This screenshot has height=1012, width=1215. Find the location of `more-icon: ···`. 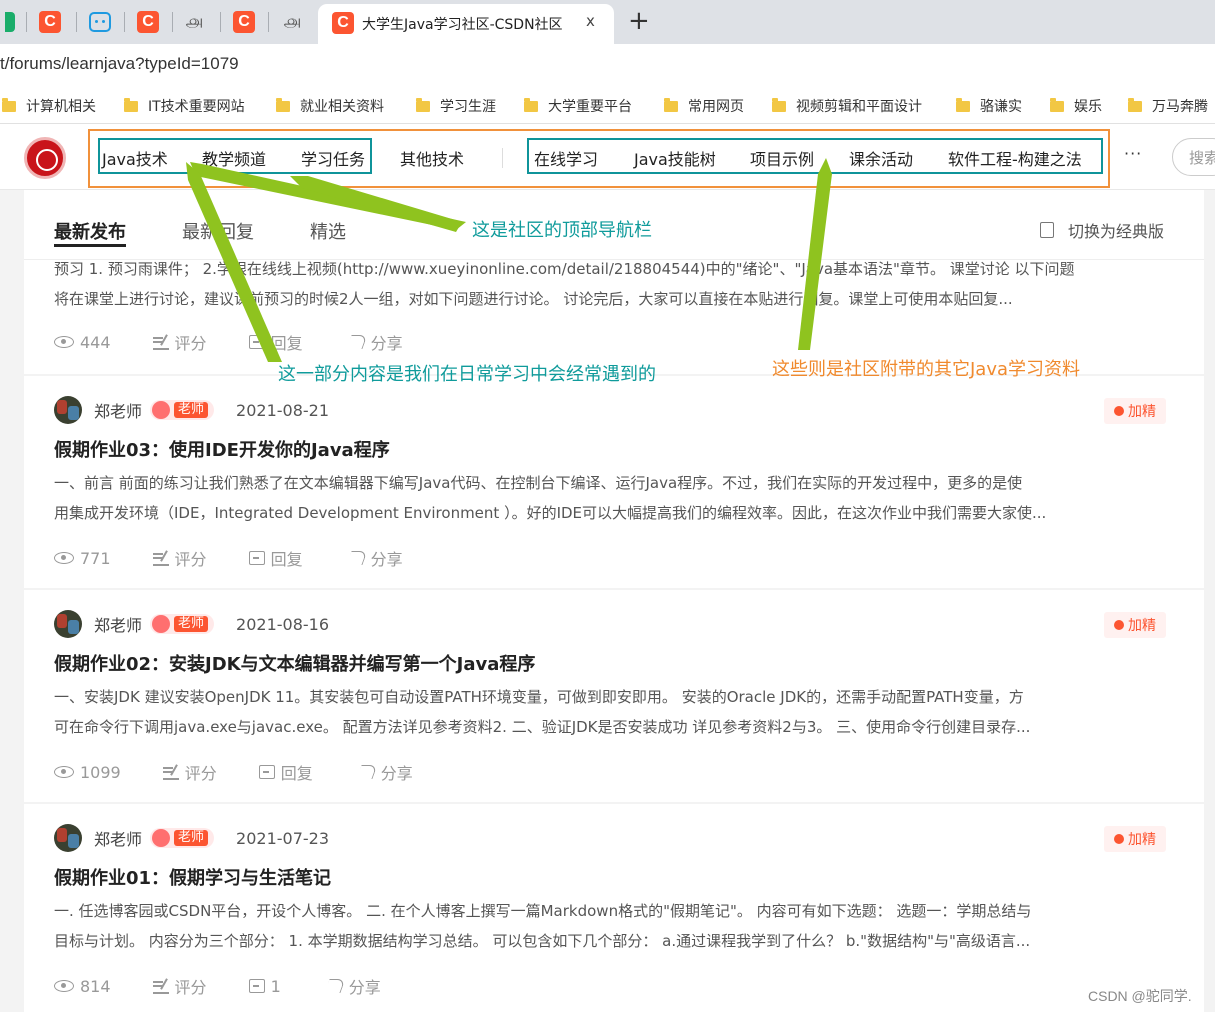

more-icon: ··· is located at coordinates (1133, 153).